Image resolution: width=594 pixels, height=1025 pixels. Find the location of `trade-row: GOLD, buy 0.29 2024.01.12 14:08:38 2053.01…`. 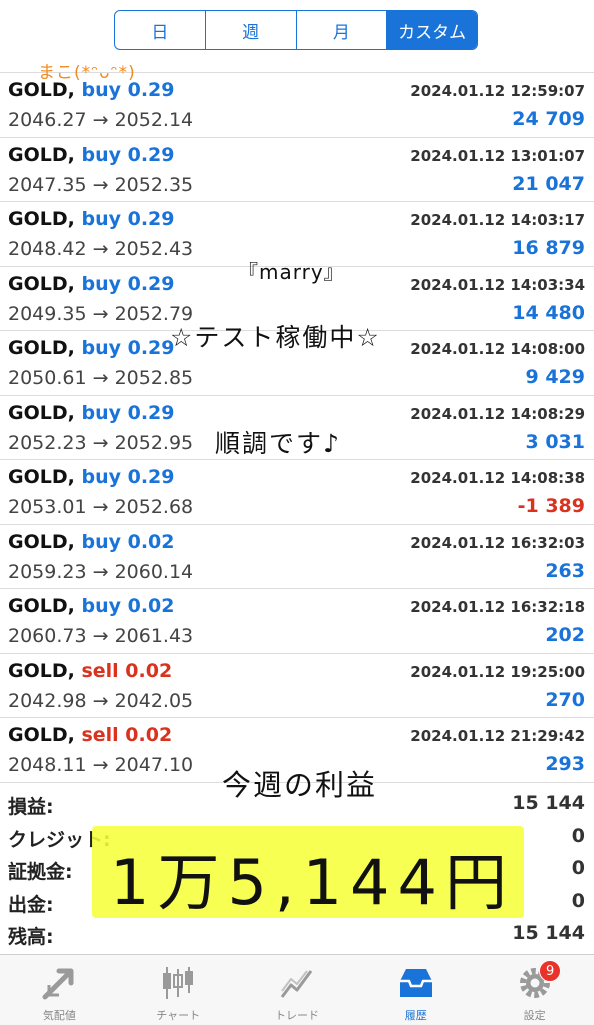

trade-row: GOLD, buy 0.29 2024.01.12 14:08:38 2053.01… is located at coordinates (297, 492).